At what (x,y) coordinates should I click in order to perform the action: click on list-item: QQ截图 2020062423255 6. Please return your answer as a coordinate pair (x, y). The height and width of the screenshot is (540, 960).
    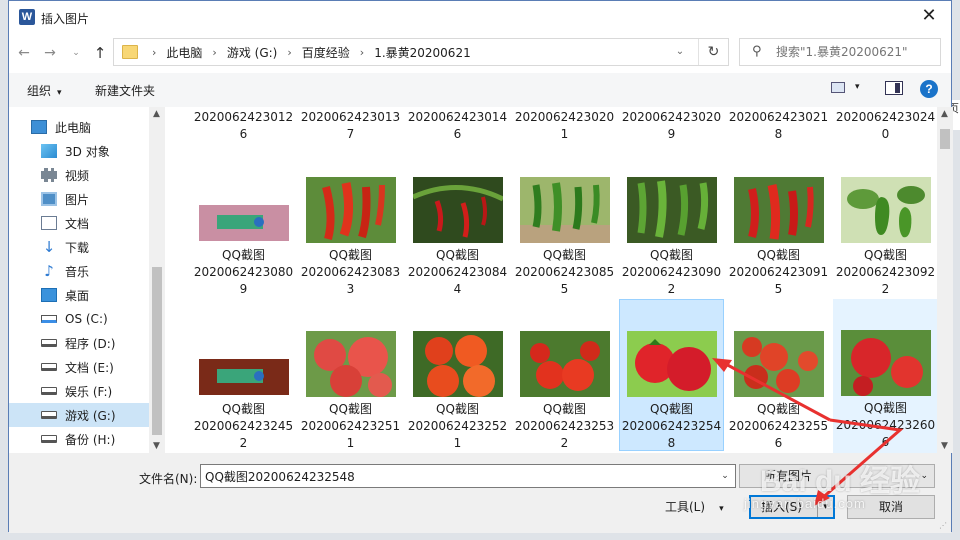
    Looking at the image, I should click on (778, 391).